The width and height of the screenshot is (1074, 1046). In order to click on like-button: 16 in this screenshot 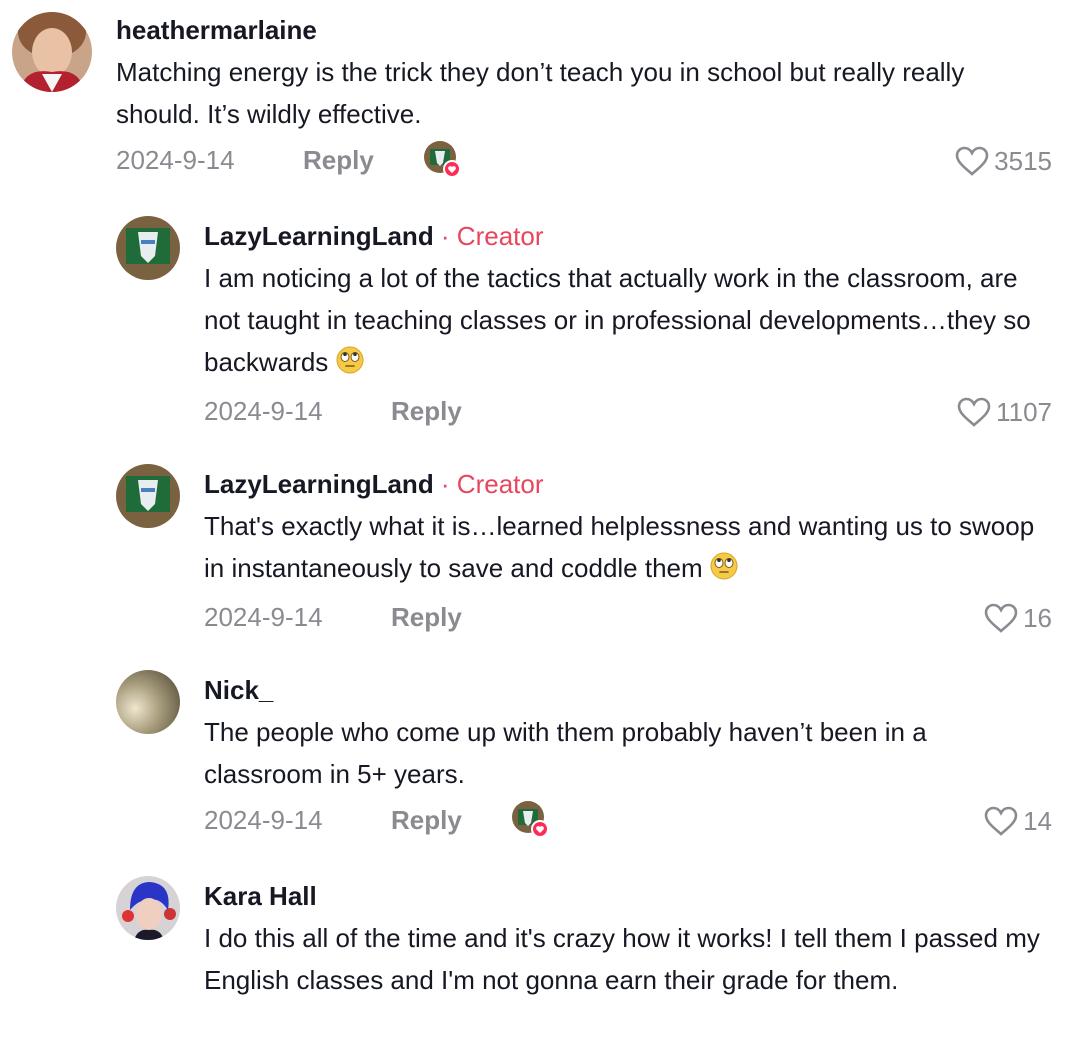, I will do `click(1017, 618)`.